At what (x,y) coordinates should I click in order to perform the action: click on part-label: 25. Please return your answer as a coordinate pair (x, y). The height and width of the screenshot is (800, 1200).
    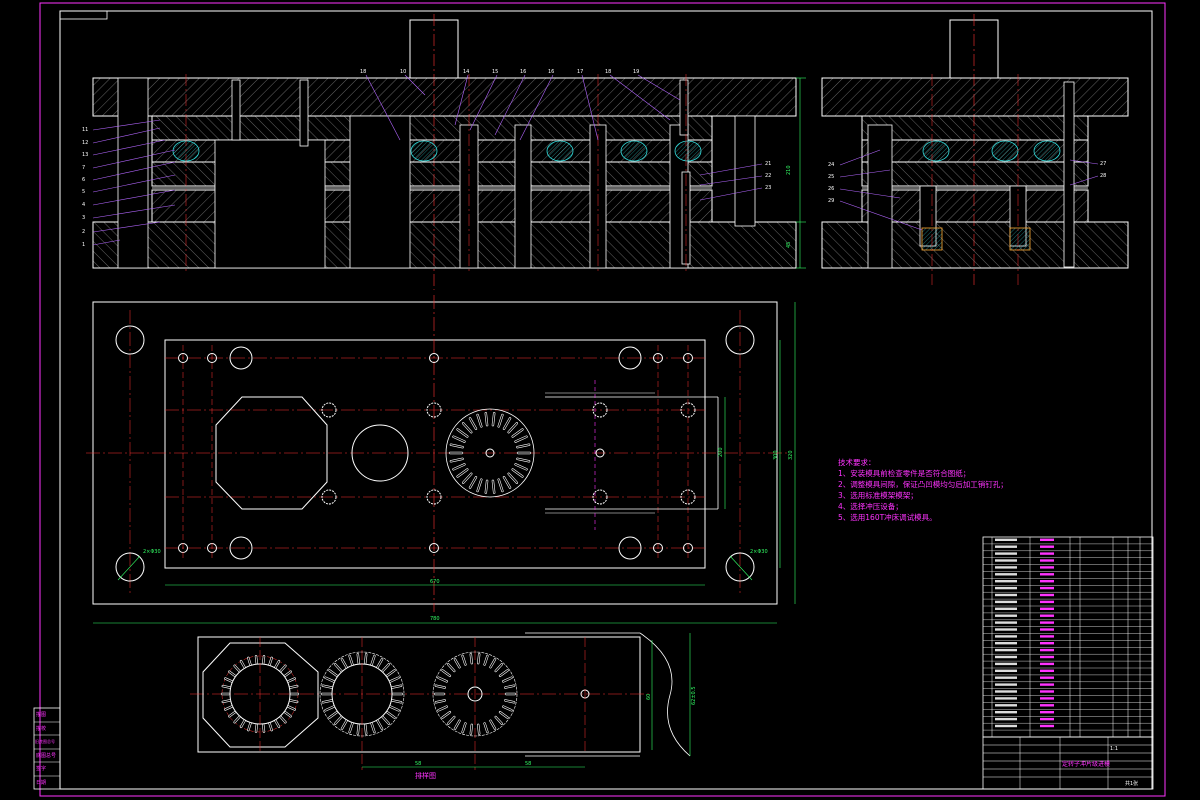
    Looking at the image, I should click on (831, 177).